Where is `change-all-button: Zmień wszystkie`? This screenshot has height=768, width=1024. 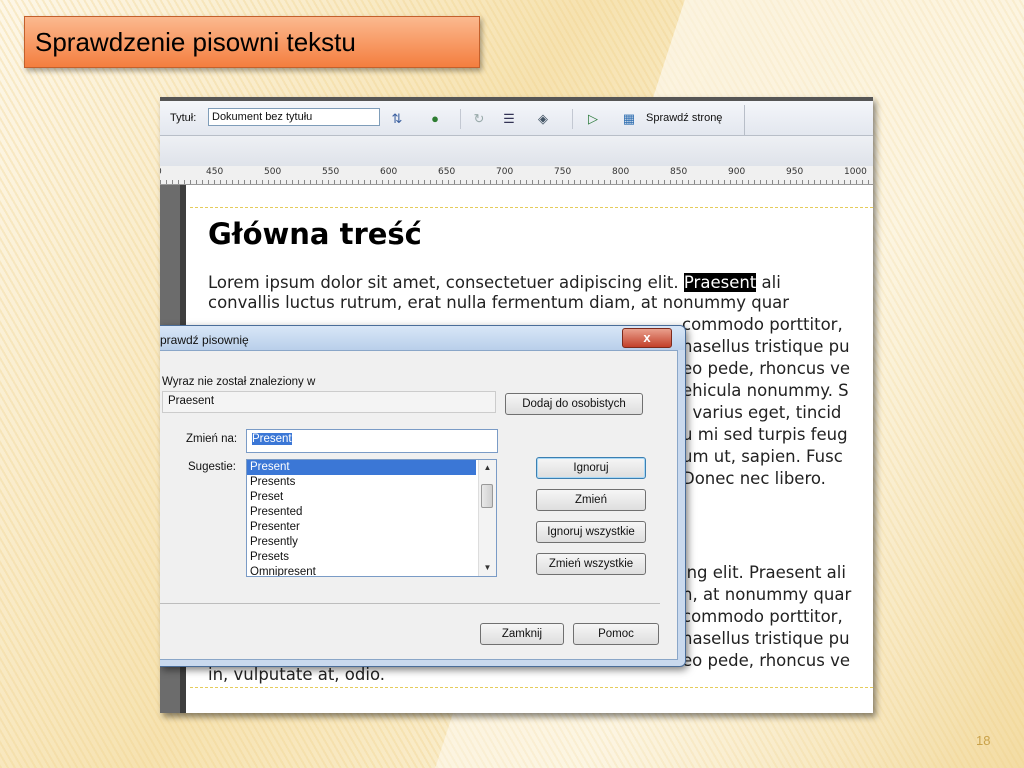
change-all-button: Zmień wszystkie is located at coordinates (591, 564).